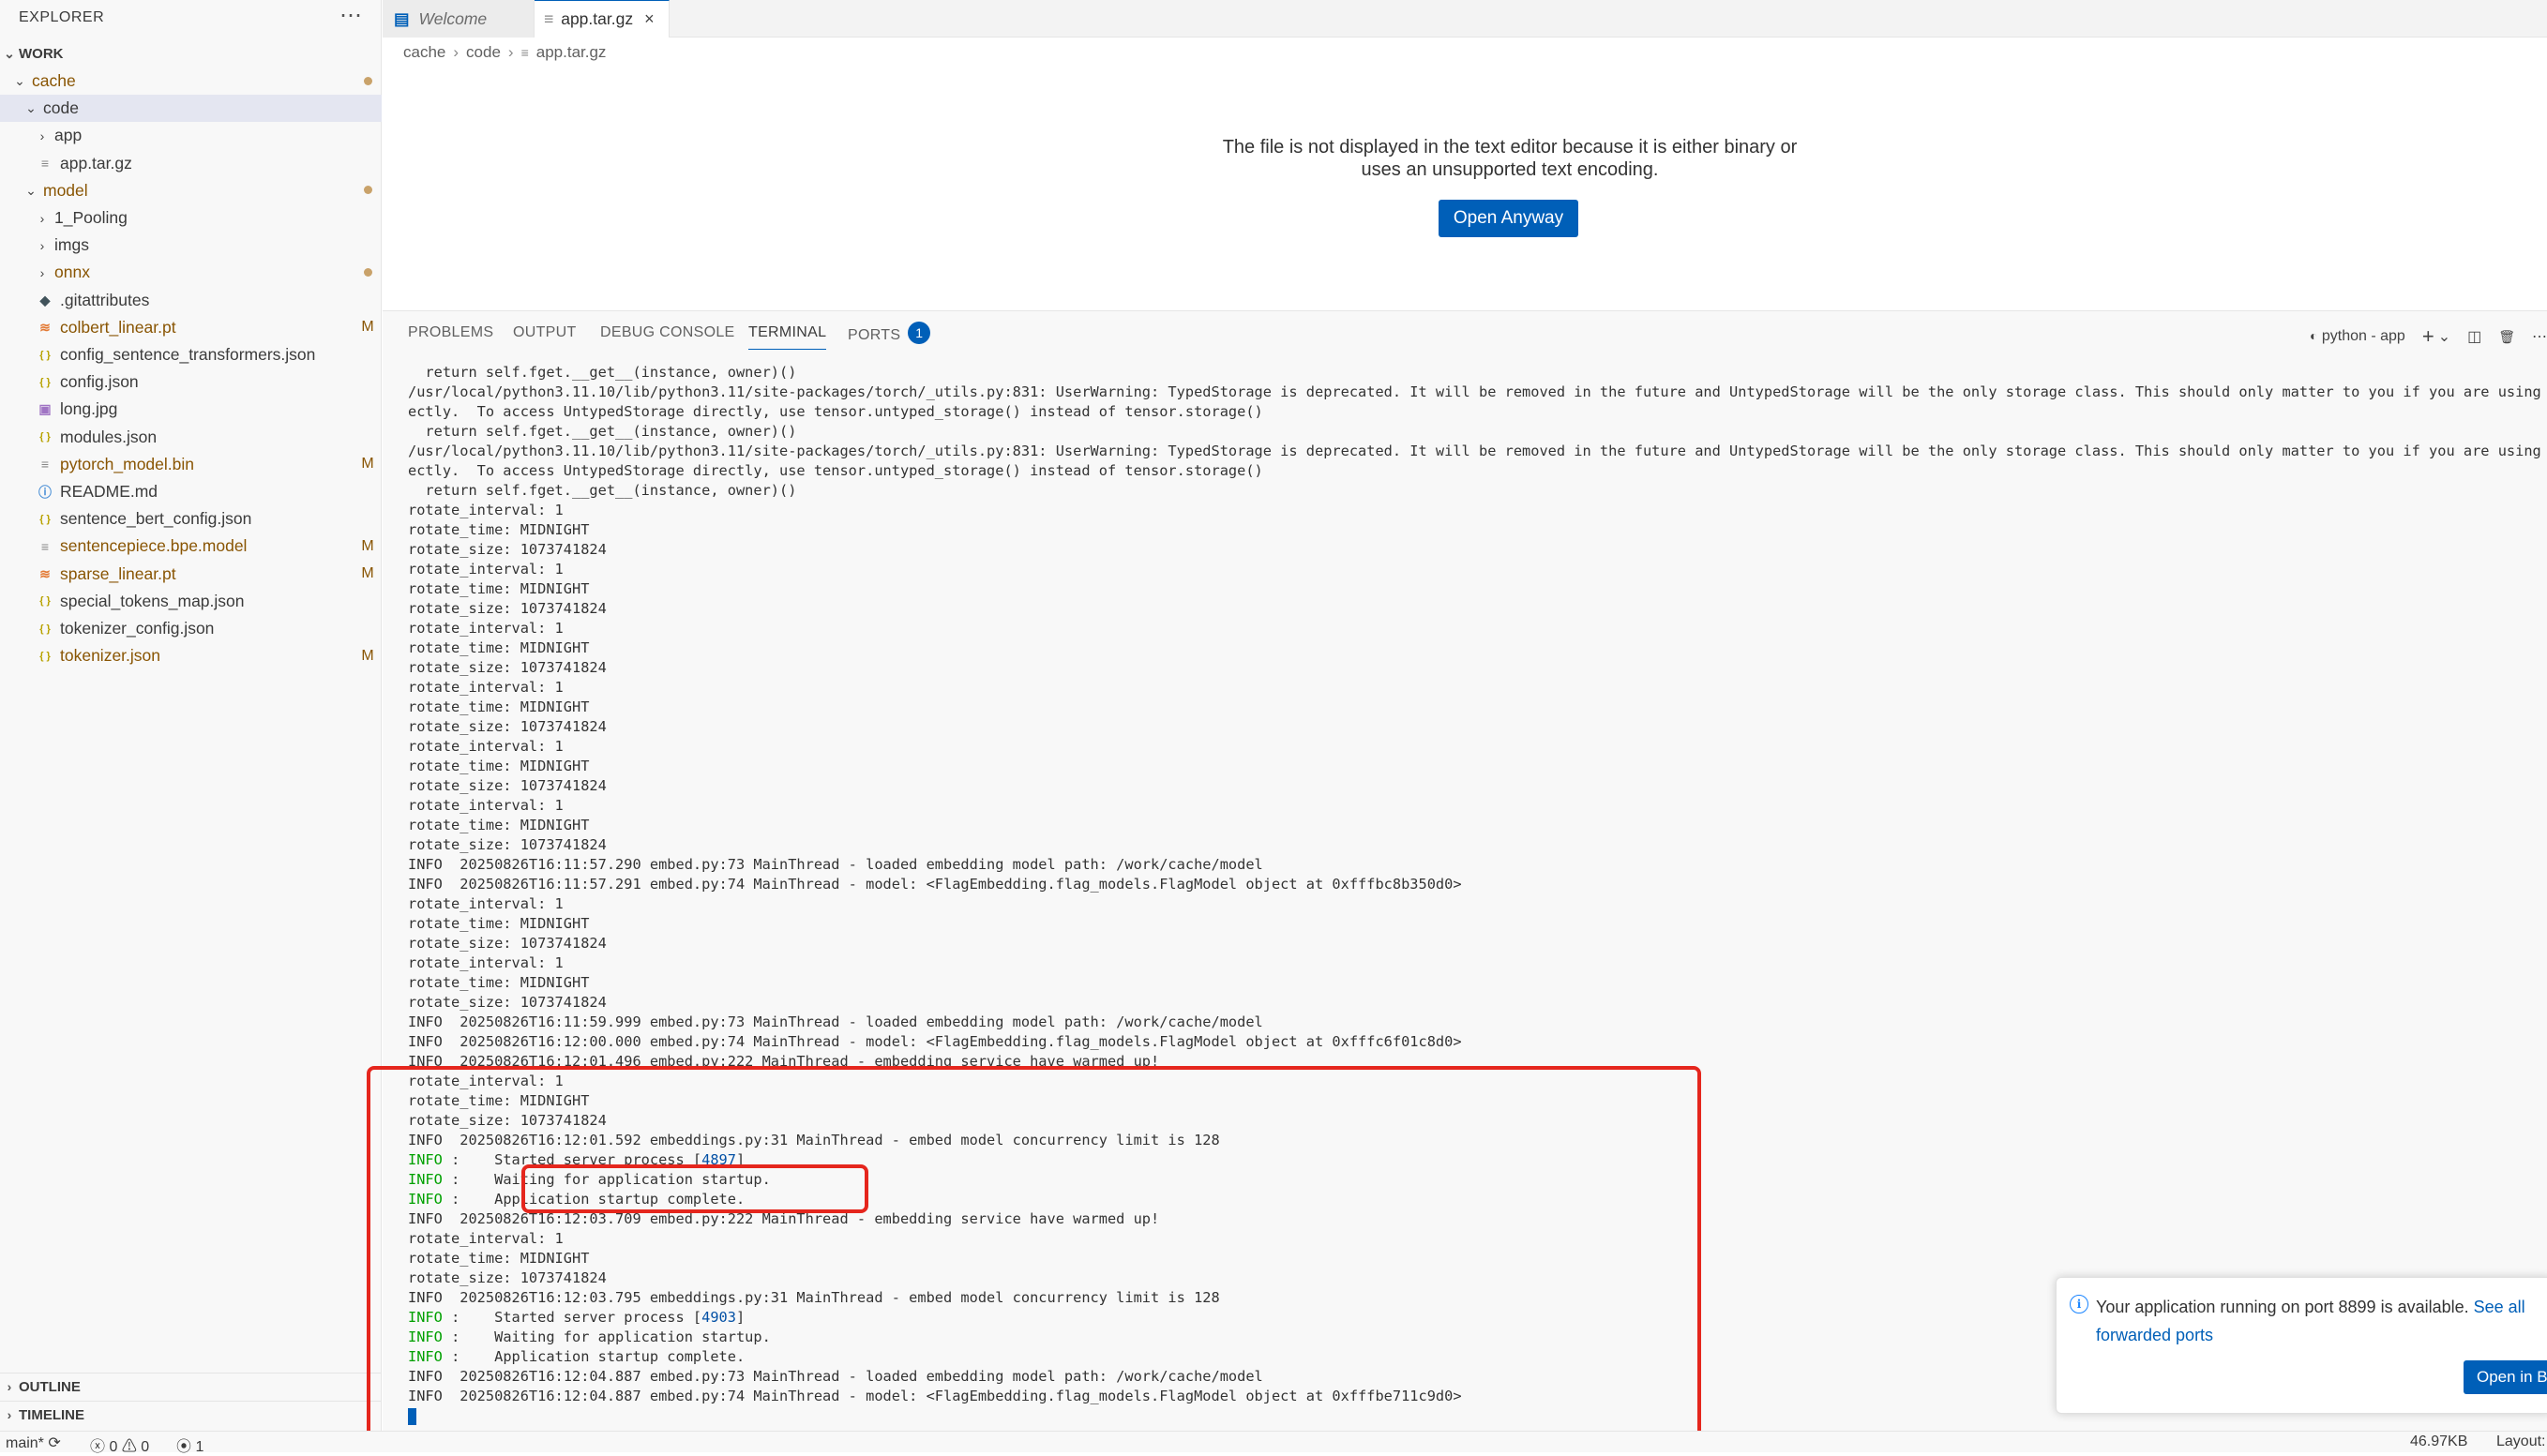 This screenshot has width=2547, height=1456. What do you see at coordinates (119, 1444) in the screenshot?
I see `problems-indicator: ⓧ 0 ⚠ 0` at bounding box center [119, 1444].